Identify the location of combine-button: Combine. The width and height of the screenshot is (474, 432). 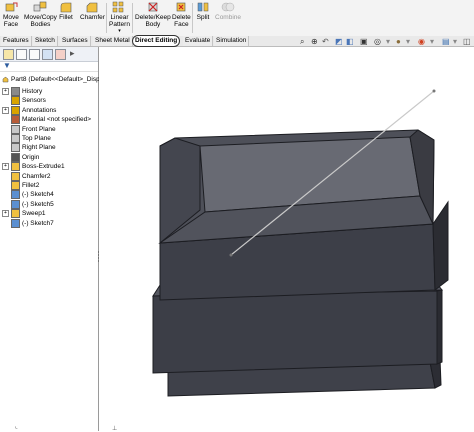
(228, 11).